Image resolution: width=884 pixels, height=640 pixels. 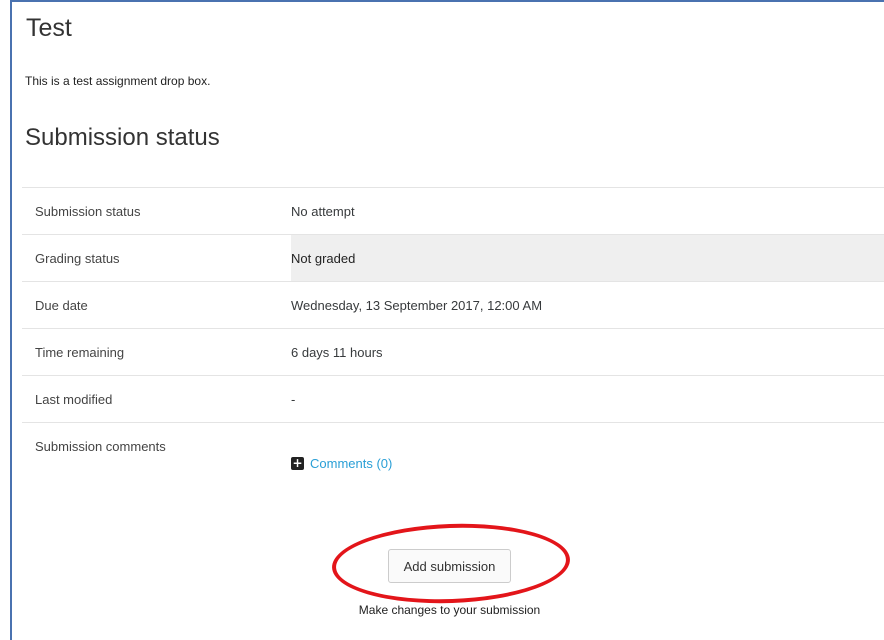 What do you see at coordinates (156, 352) in the screenshot?
I see `row-label: Time remaining` at bounding box center [156, 352].